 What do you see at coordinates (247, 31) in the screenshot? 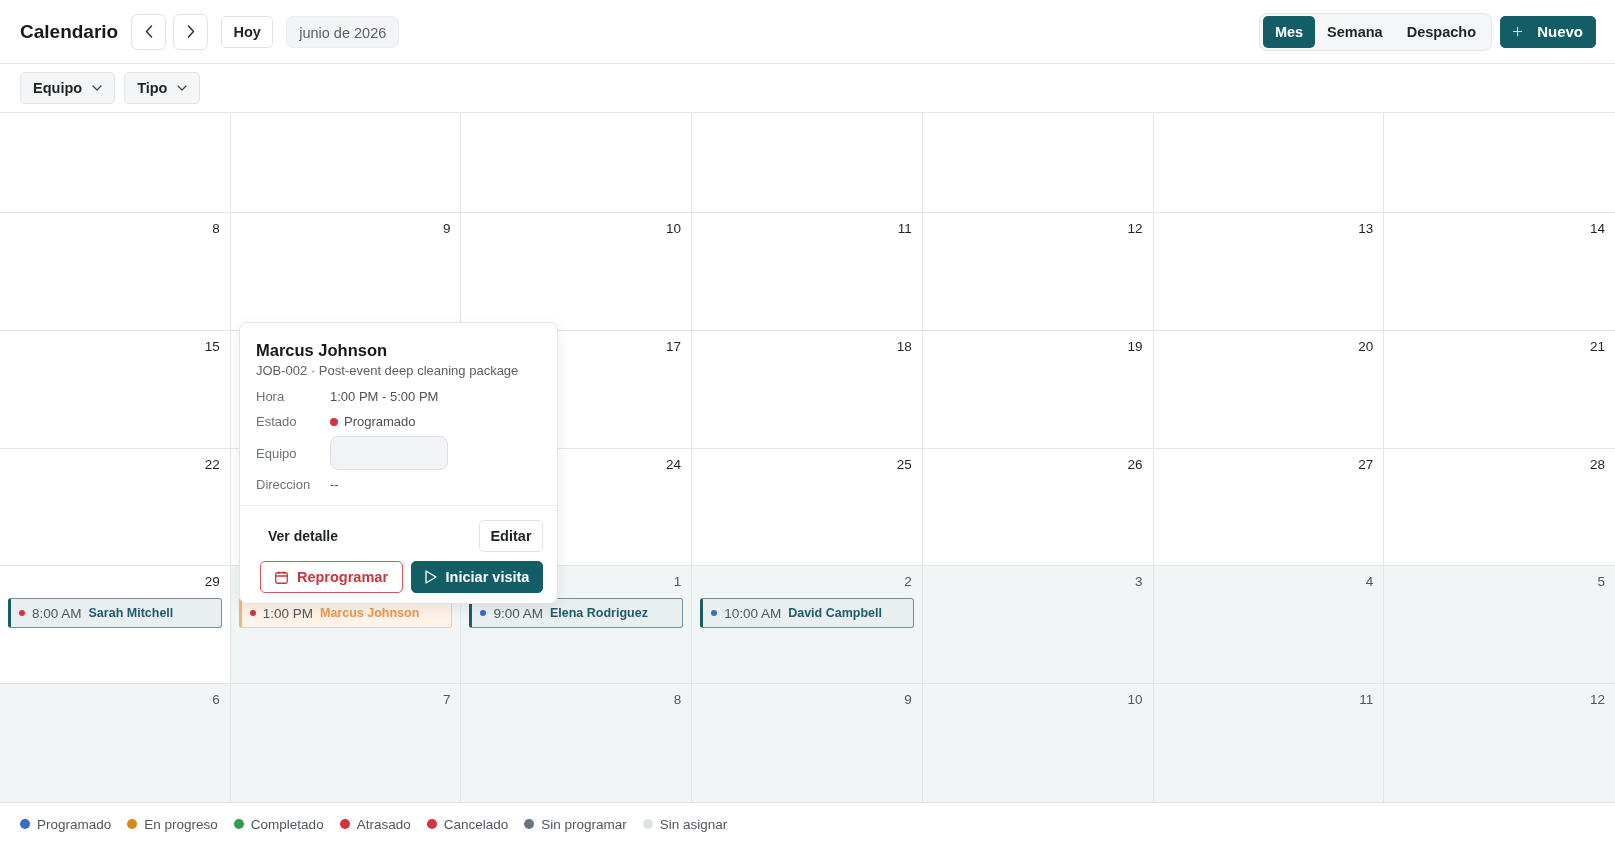
I see `today-button: Hoy` at bounding box center [247, 31].